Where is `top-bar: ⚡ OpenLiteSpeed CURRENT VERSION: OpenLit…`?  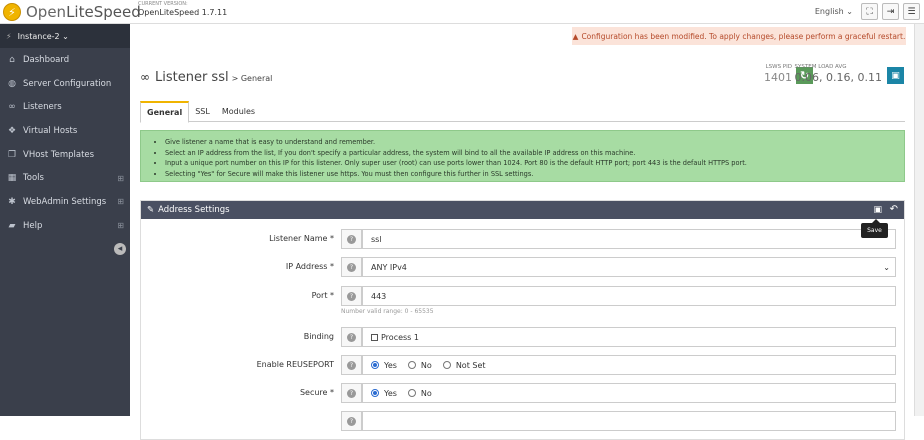
top-bar: ⚡ OpenLiteSpeed CURRENT VERSION: OpenLit… is located at coordinates (462, 12).